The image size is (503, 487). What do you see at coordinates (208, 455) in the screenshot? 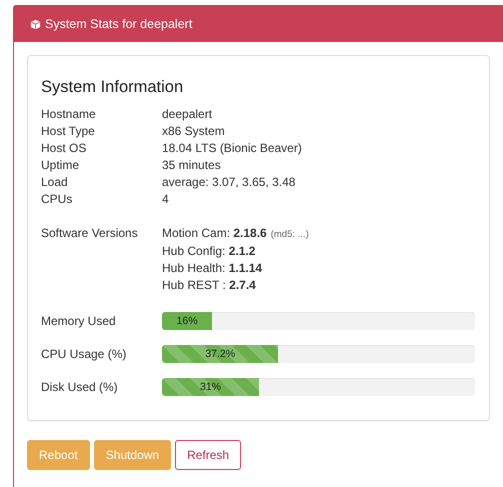
I see `action-button: Refresh` at bounding box center [208, 455].